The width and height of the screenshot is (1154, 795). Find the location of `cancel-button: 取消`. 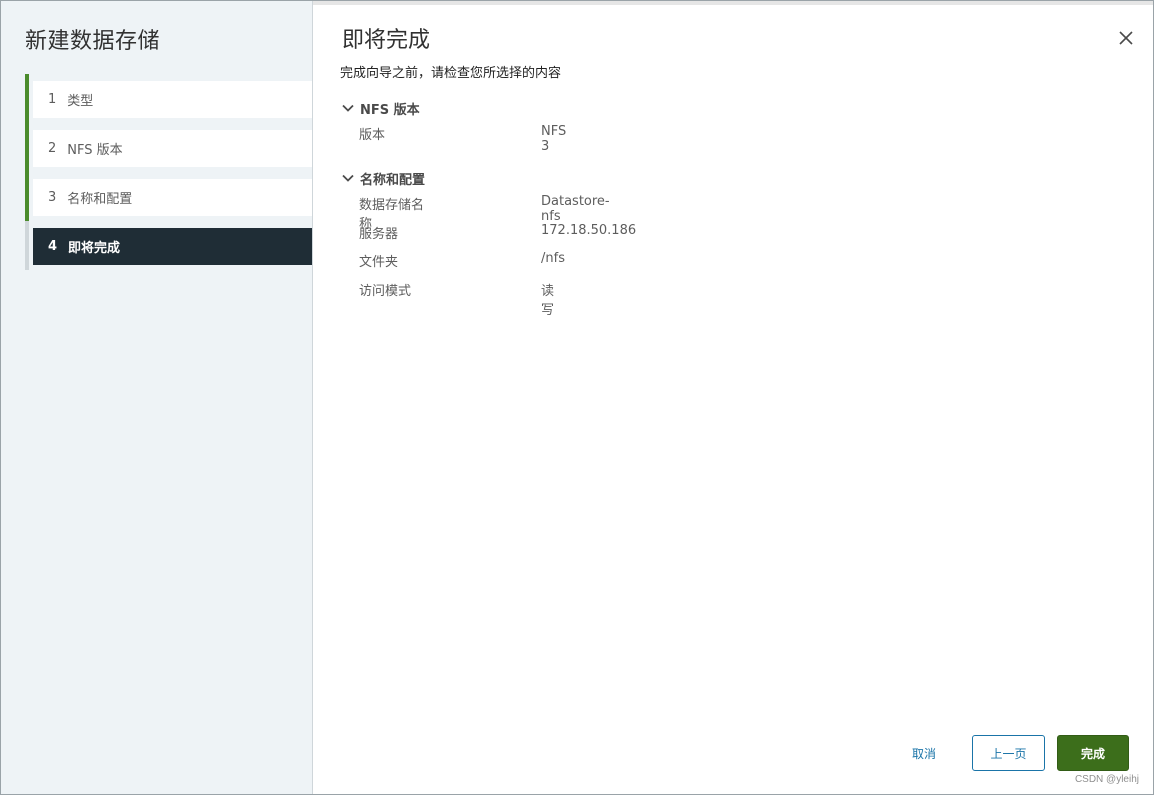

cancel-button: 取消 is located at coordinates (924, 753).